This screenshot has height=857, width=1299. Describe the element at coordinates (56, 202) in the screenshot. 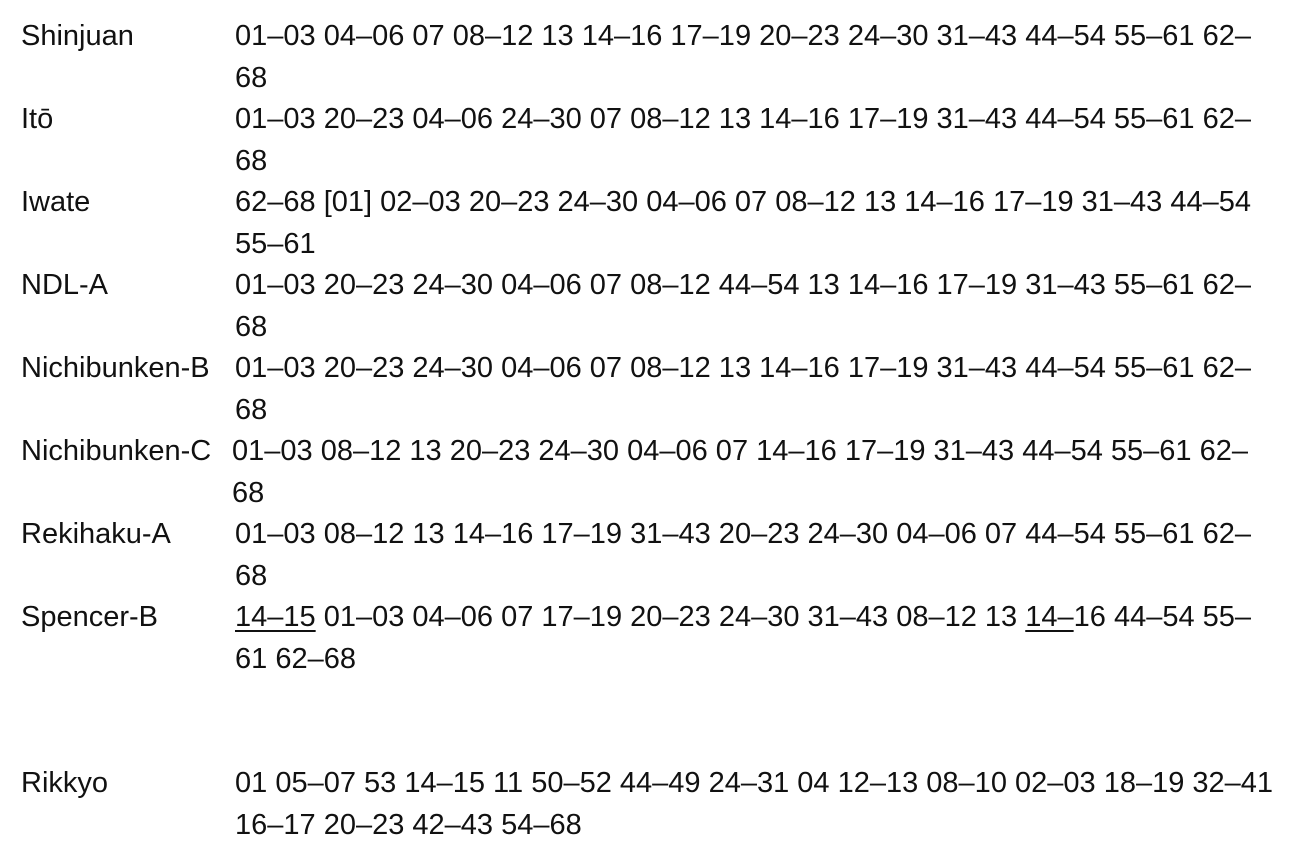

I see `entry-label: Iwate` at that location.